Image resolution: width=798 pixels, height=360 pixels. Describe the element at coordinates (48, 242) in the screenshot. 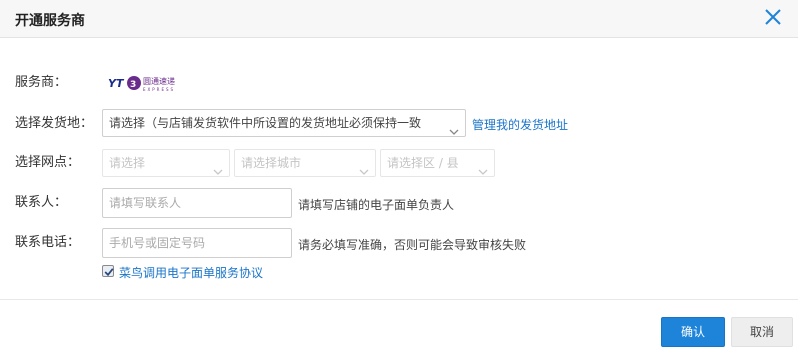

I see `phone-label: 联系电话：` at that location.